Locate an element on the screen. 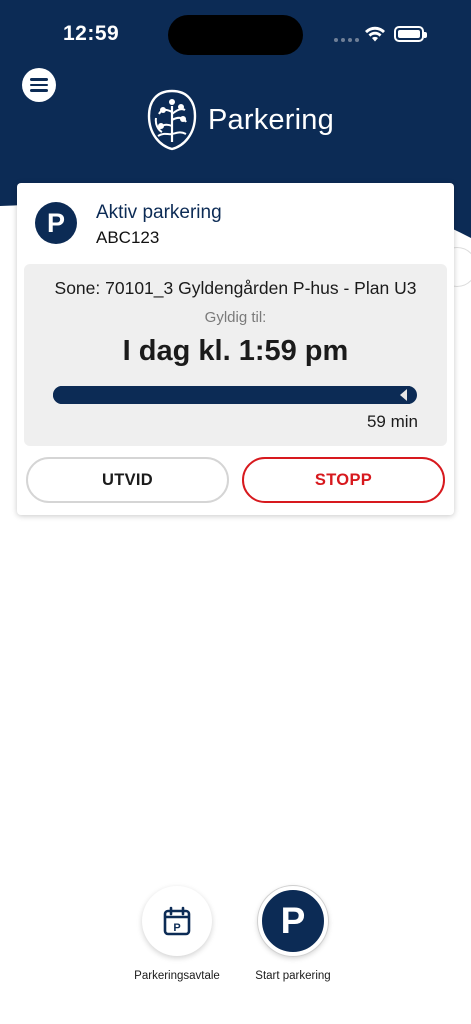  dynamic-island is located at coordinates (235, 35).